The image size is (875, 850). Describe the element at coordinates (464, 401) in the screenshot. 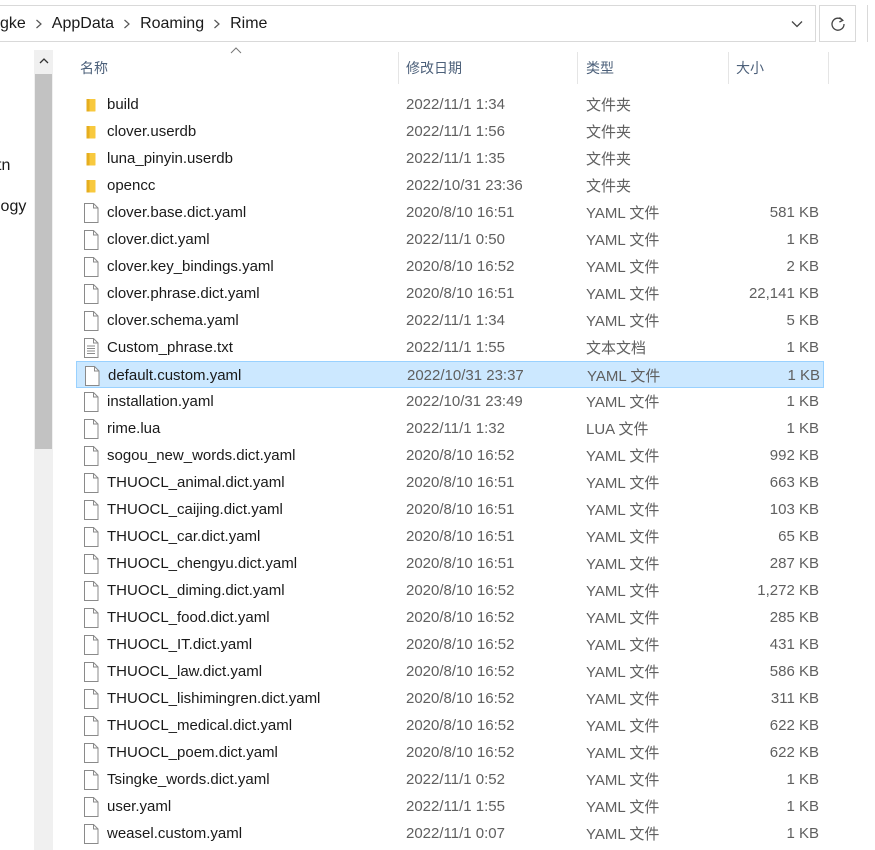

I see `file-date-modified: 2022/10/31 23:49` at that location.